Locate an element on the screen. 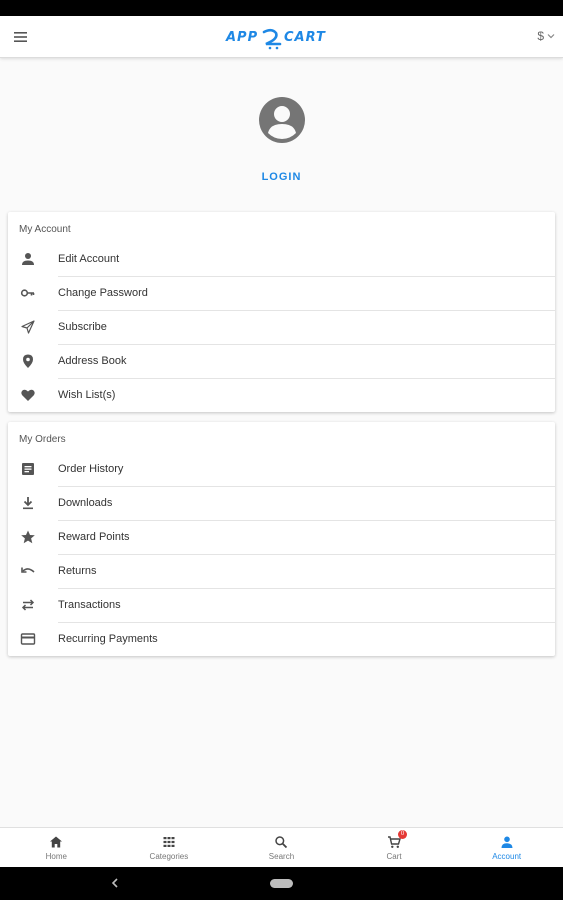 This screenshot has width=563, height=900. swap-icon is located at coordinates (28, 605).